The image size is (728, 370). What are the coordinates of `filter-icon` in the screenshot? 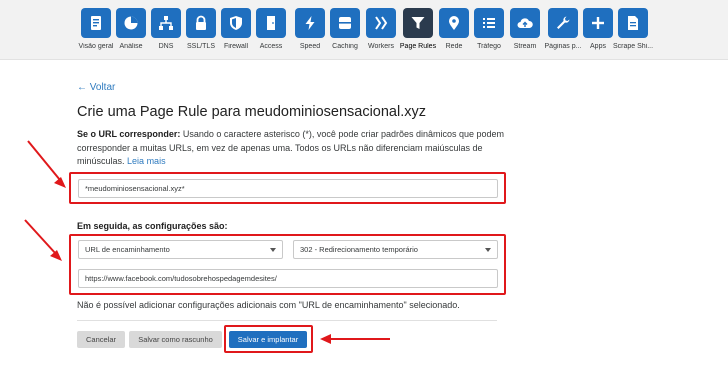 It's located at (418, 23).